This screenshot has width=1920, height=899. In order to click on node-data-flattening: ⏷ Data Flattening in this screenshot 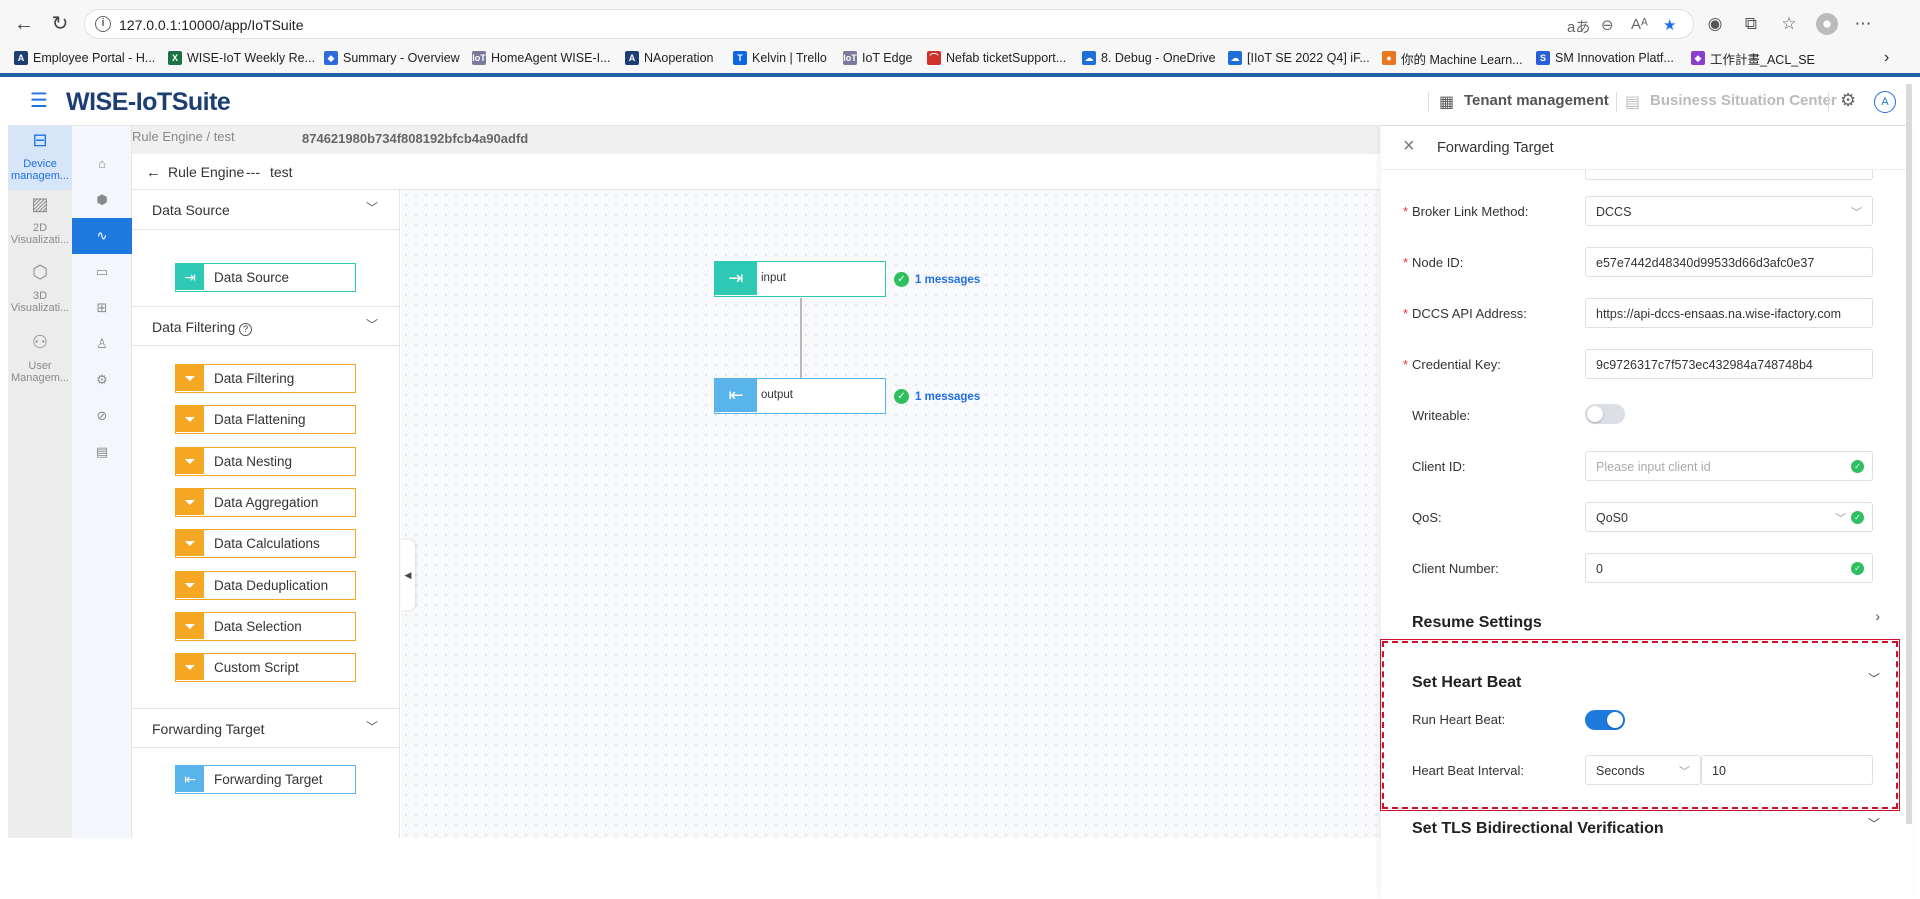, I will do `click(265, 420)`.